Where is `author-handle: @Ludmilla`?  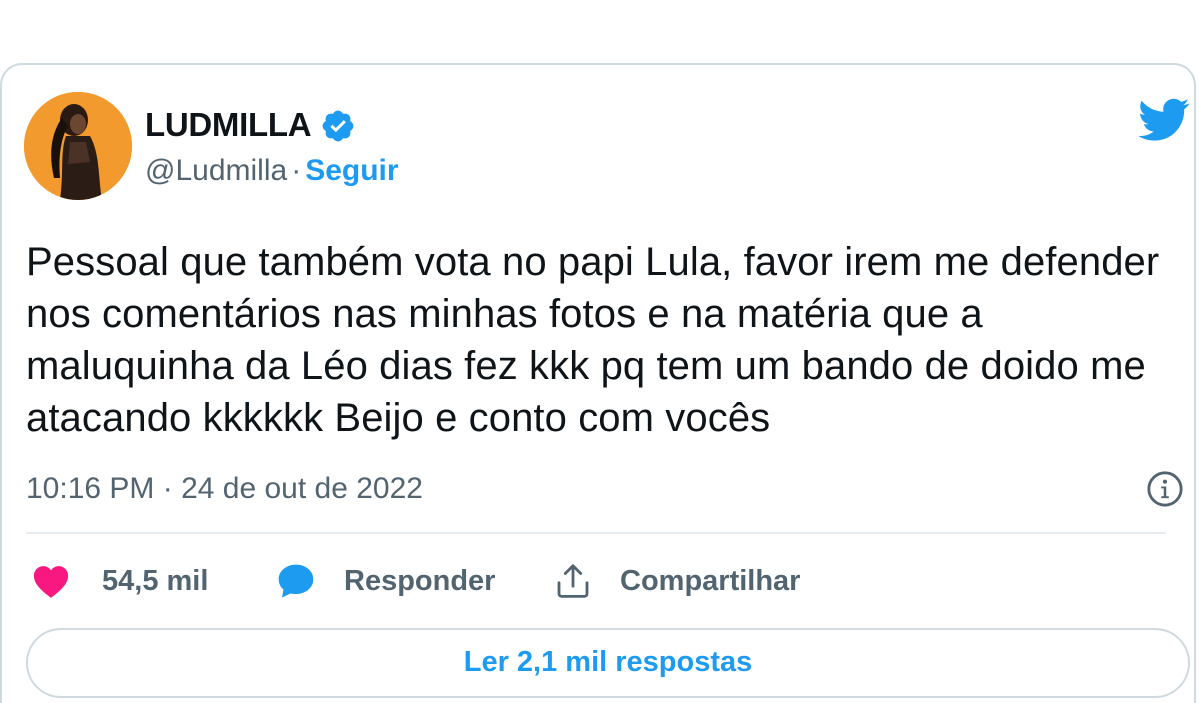
author-handle: @Ludmilla is located at coordinates (216, 170).